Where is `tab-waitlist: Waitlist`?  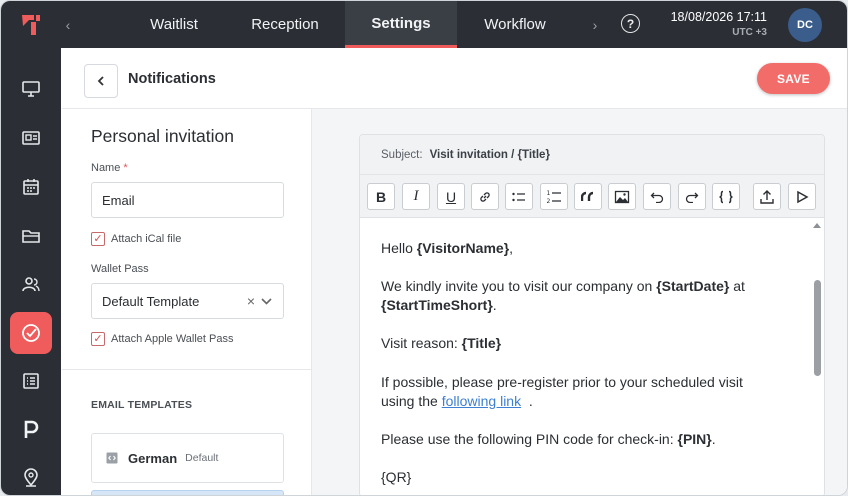 tab-waitlist: Waitlist is located at coordinates (174, 24).